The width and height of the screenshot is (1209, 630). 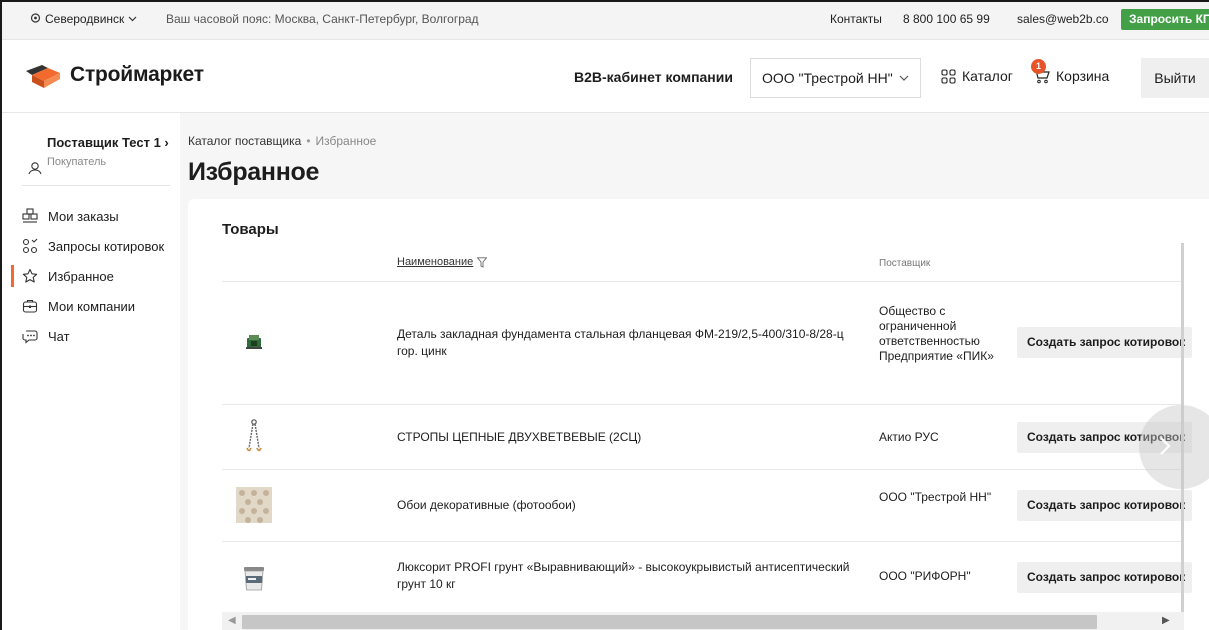 What do you see at coordinates (254, 579) in the screenshot?
I see `primer-bucket-thumb` at bounding box center [254, 579].